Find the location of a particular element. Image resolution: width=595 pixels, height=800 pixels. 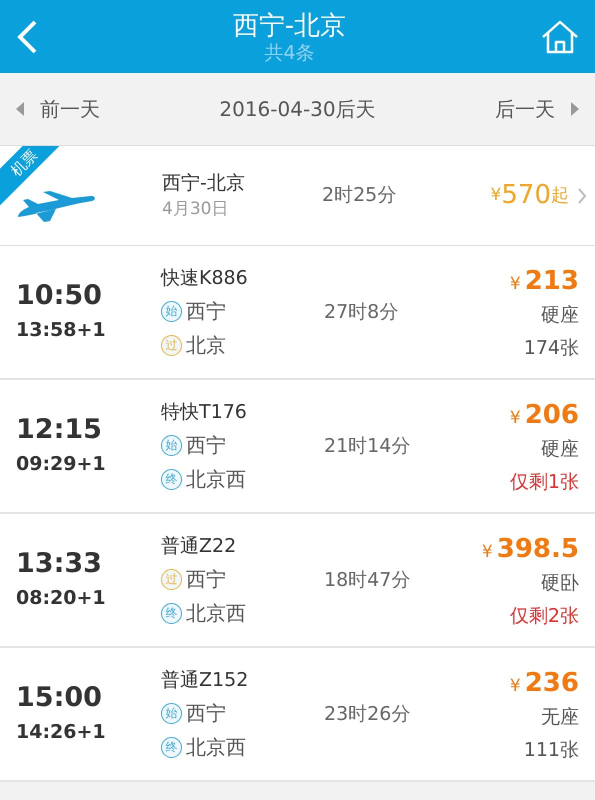

page-title: 西宁-北京 is located at coordinates (289, 26).